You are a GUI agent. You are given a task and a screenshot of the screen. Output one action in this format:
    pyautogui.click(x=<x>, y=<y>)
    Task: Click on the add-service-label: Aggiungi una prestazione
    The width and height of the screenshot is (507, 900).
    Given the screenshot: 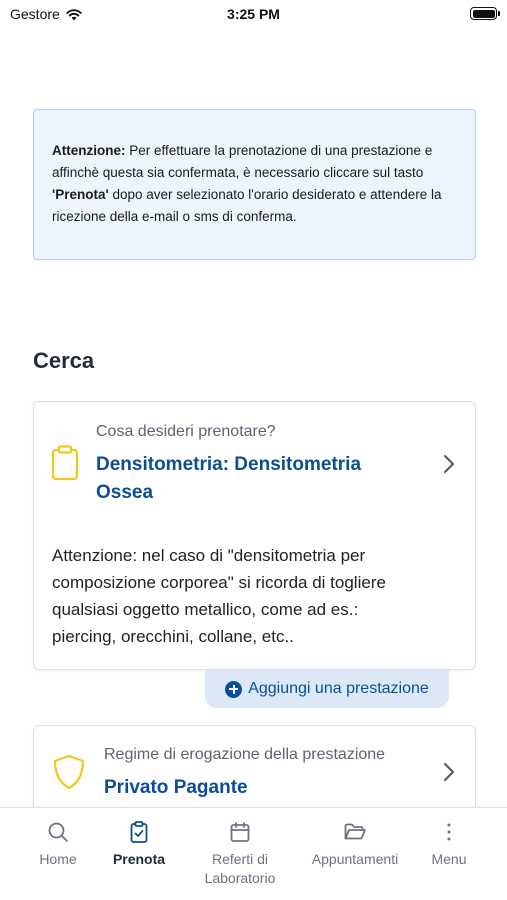 What is the action you would take?
    pyautogui.click(x=338, y=688)
    